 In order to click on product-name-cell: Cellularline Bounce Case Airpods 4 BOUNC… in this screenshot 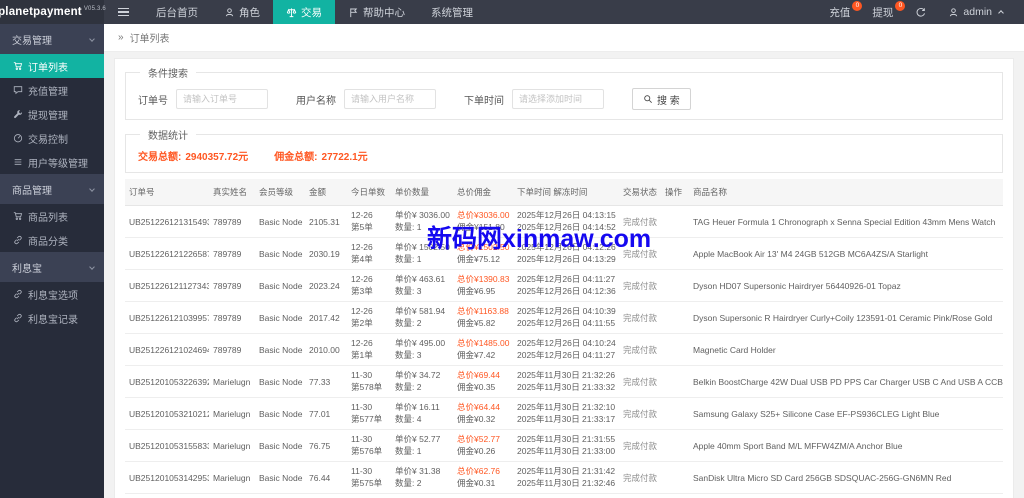, I will do `click(846, 495)`.